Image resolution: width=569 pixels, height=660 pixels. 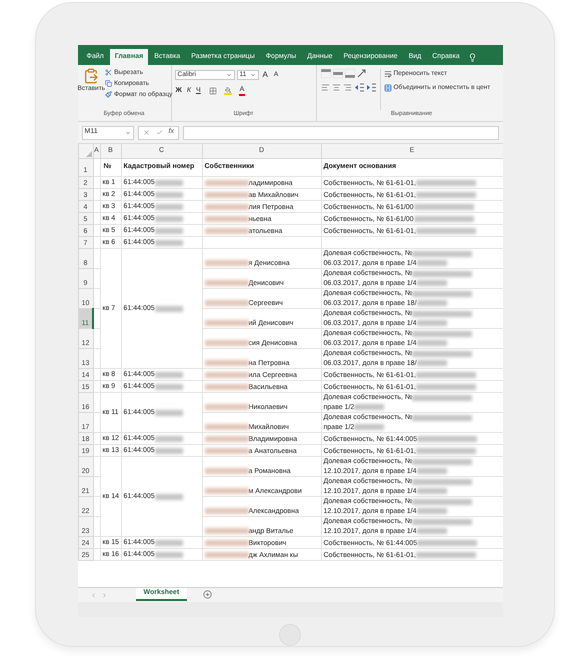 What do you see at coordinates (159, 132) in the screenshot?
I see `check-icon` at bounding box center [159, 132].